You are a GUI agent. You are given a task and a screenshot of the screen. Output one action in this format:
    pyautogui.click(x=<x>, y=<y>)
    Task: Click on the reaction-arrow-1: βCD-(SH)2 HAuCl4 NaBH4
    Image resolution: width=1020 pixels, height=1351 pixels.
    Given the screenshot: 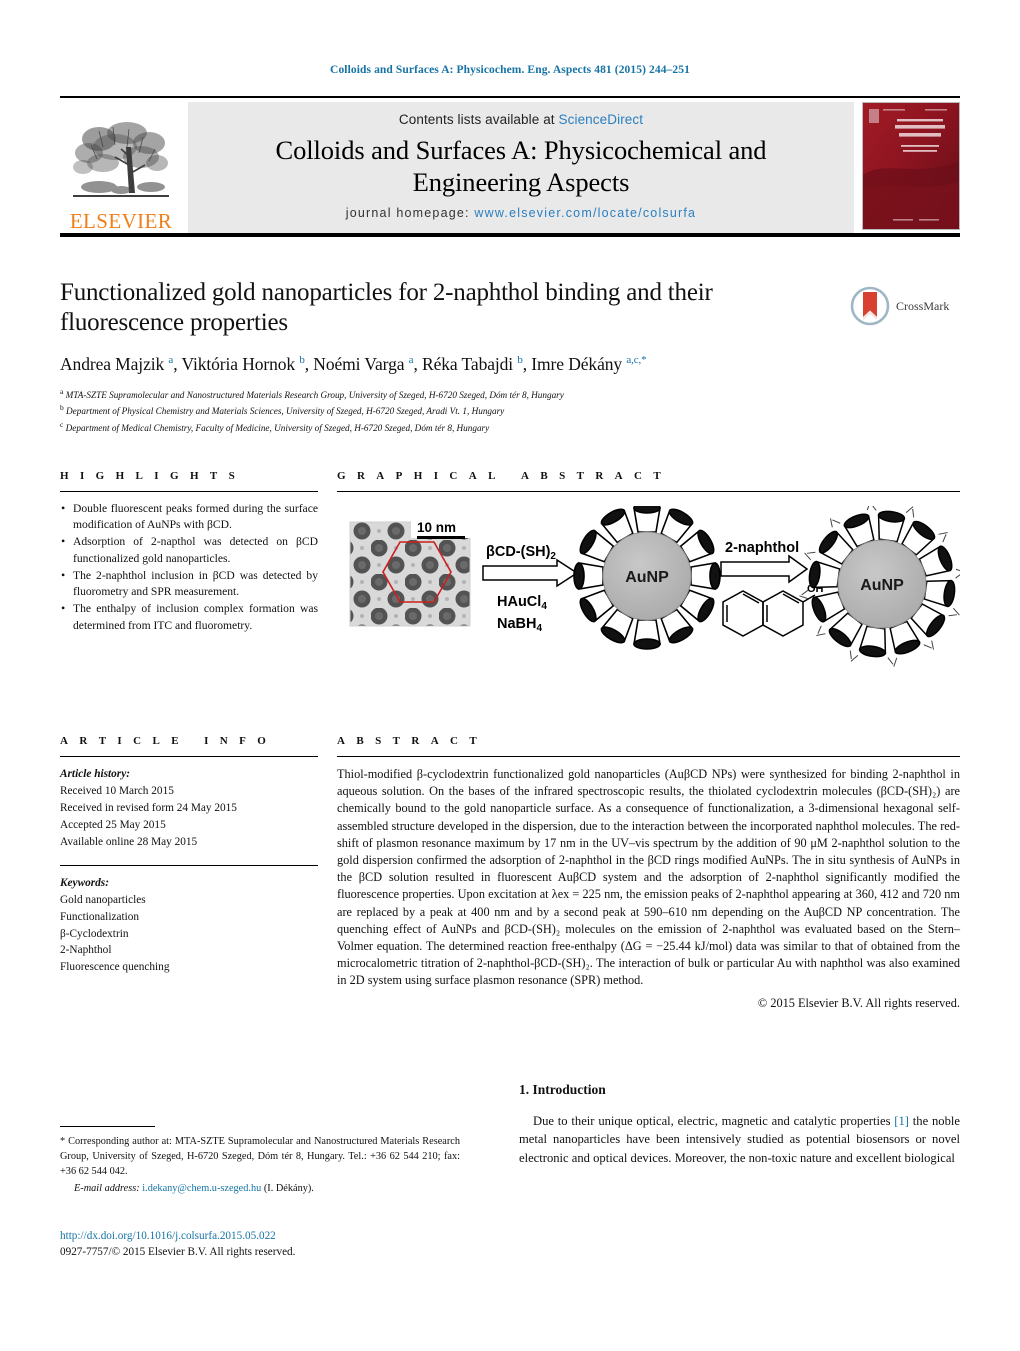 What is the action you would take?
    pyautogui.click(x=530, y=589)
    